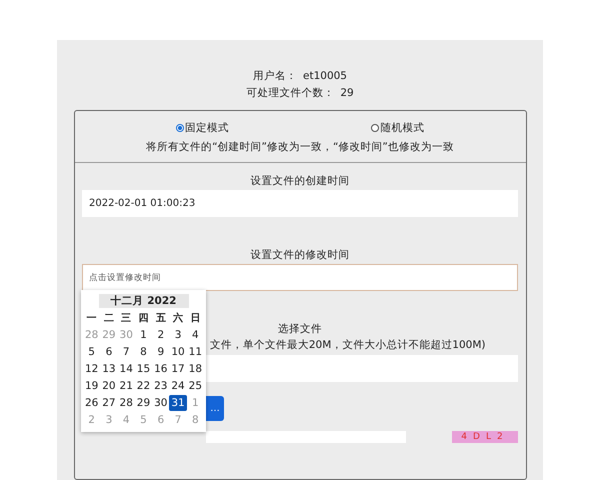  What do you see at coordinates (161, 335) in the screenshot?
I see `calendar-day: 2` at bounding box center [161, 335].